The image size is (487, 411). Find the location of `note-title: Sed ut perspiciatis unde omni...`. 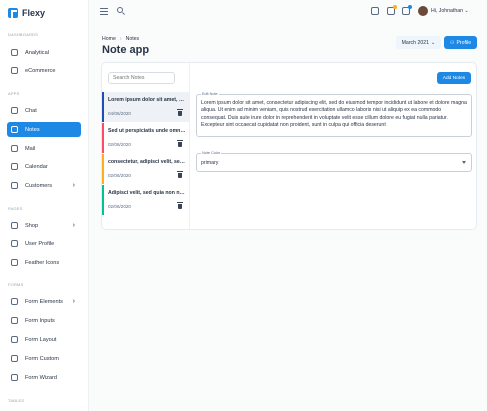

note-title: Sed ut perspiciatis unde omni... is located at coordinates (147, 131).